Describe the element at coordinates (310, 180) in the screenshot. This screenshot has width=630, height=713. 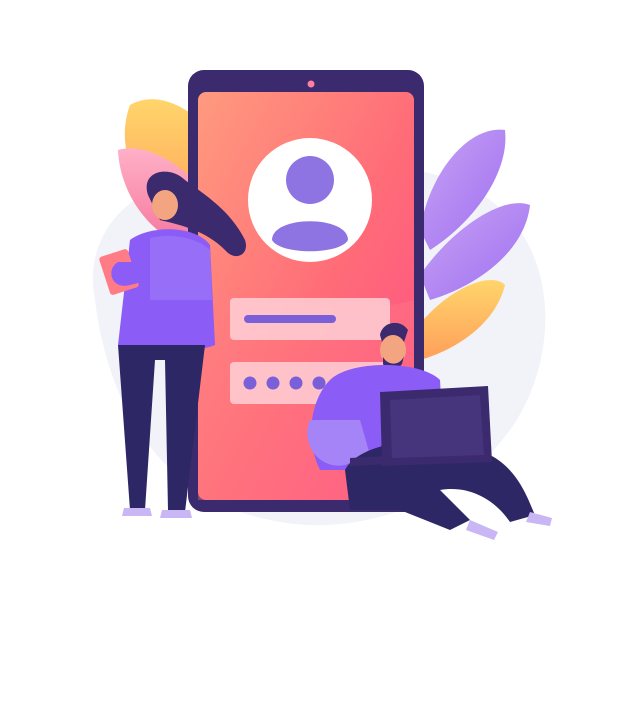
I see `avatar-head` at that location.